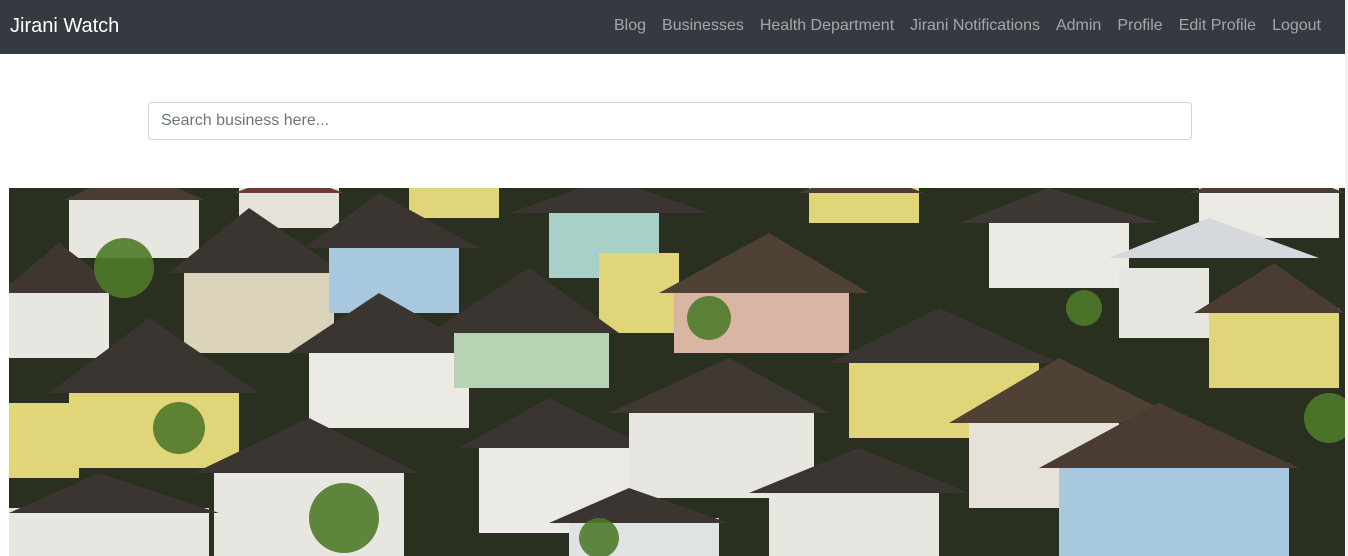  Describe the element at coordinates (1078, 26) in the screenshot. I see `nav-link-admin: Admin` at that location.